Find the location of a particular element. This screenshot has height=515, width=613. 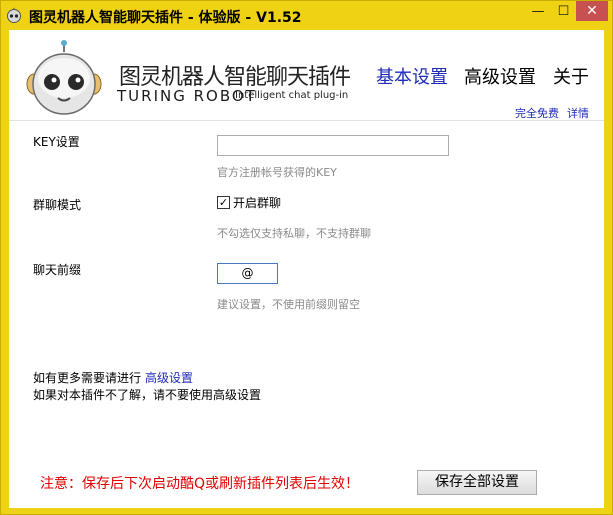

robot-head-icon is located at coordinates (14, 15).